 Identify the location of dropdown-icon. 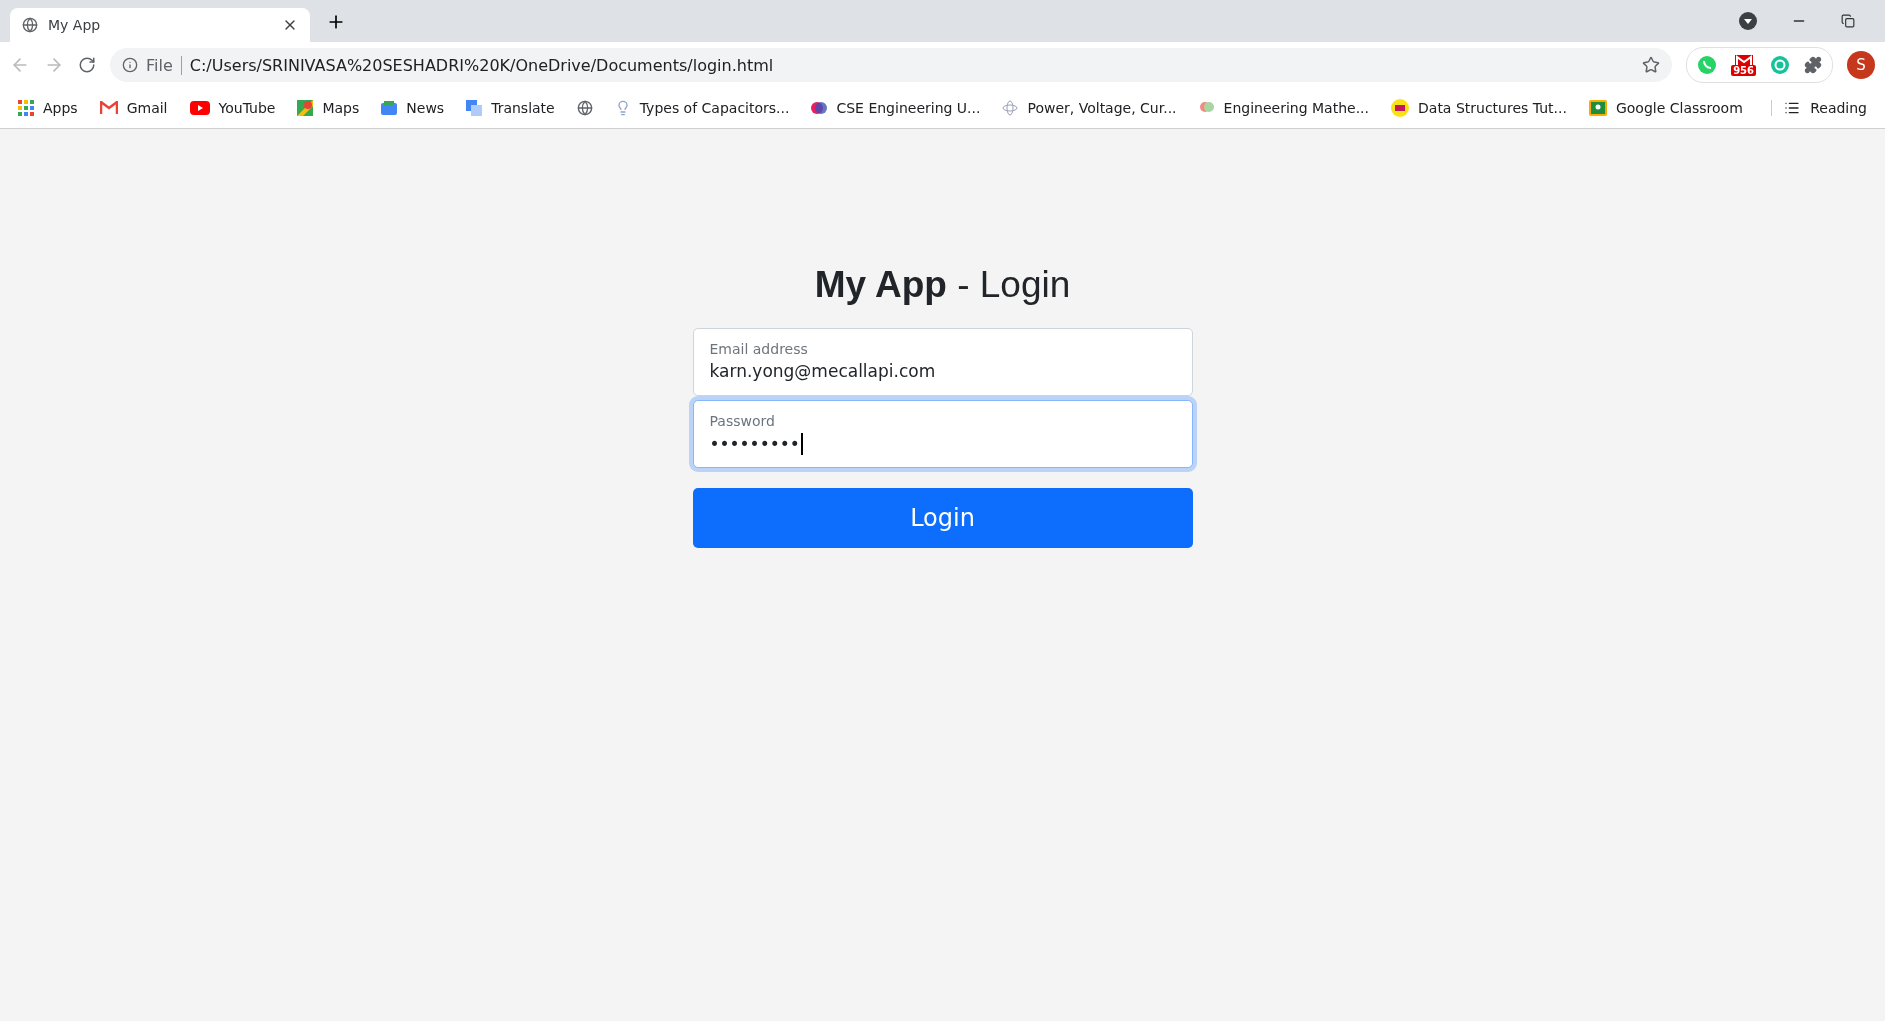
(1748, 21).